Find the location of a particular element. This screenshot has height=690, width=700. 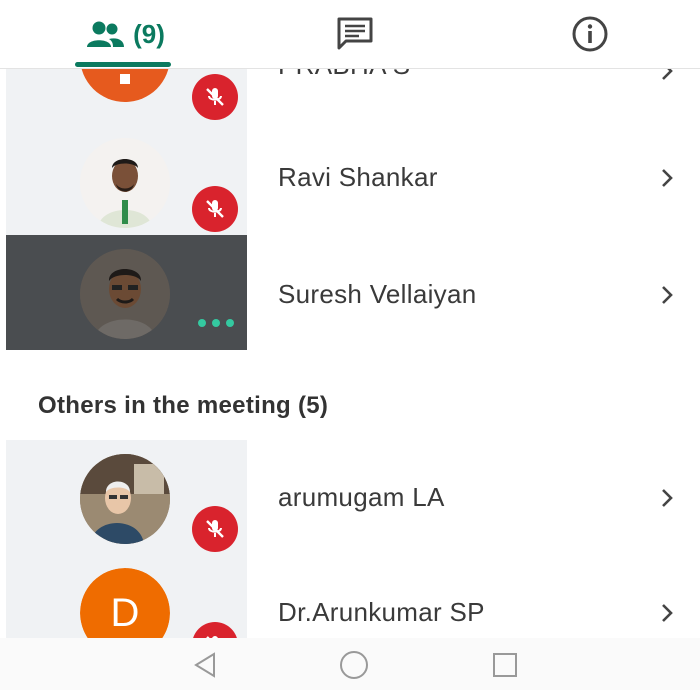

section-title-others: Others in the meeting (5) is located at coordinates (183, 405).